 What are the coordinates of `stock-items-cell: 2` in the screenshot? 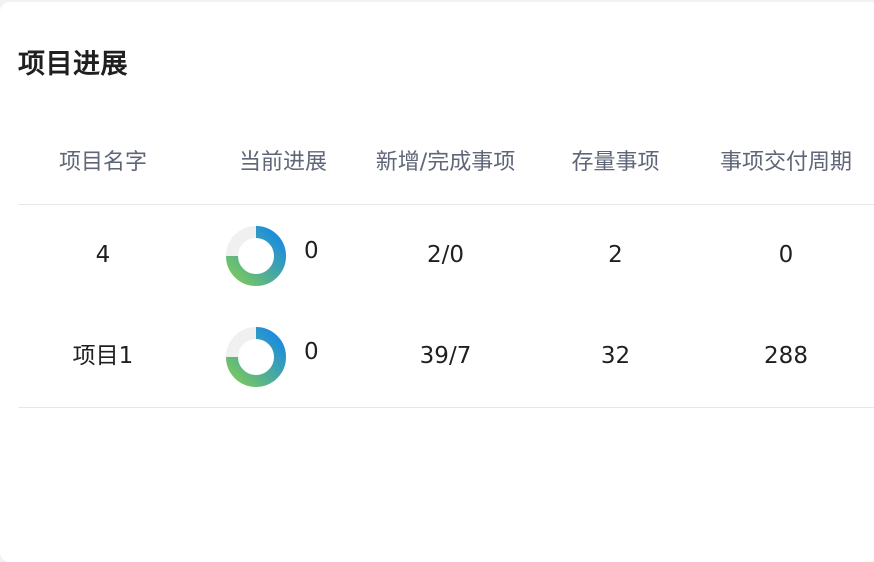 It's located at (615, 255).